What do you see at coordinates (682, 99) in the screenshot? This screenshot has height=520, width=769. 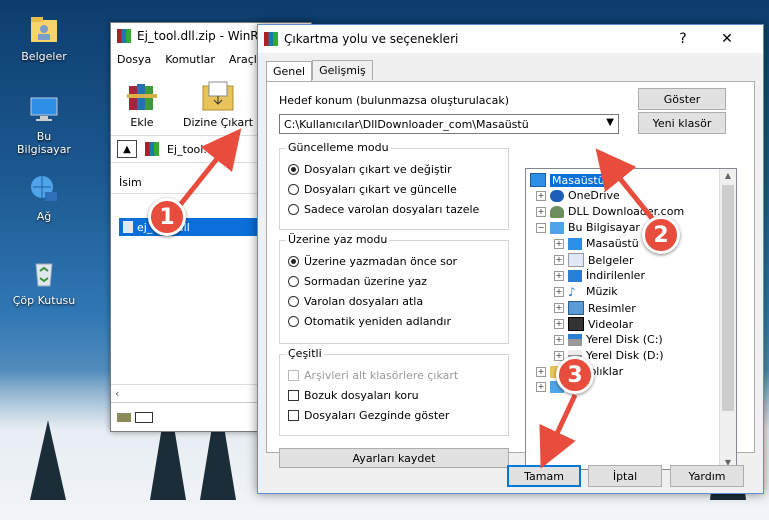 I see `show-button: Göster` at bounding box center [682, 99].